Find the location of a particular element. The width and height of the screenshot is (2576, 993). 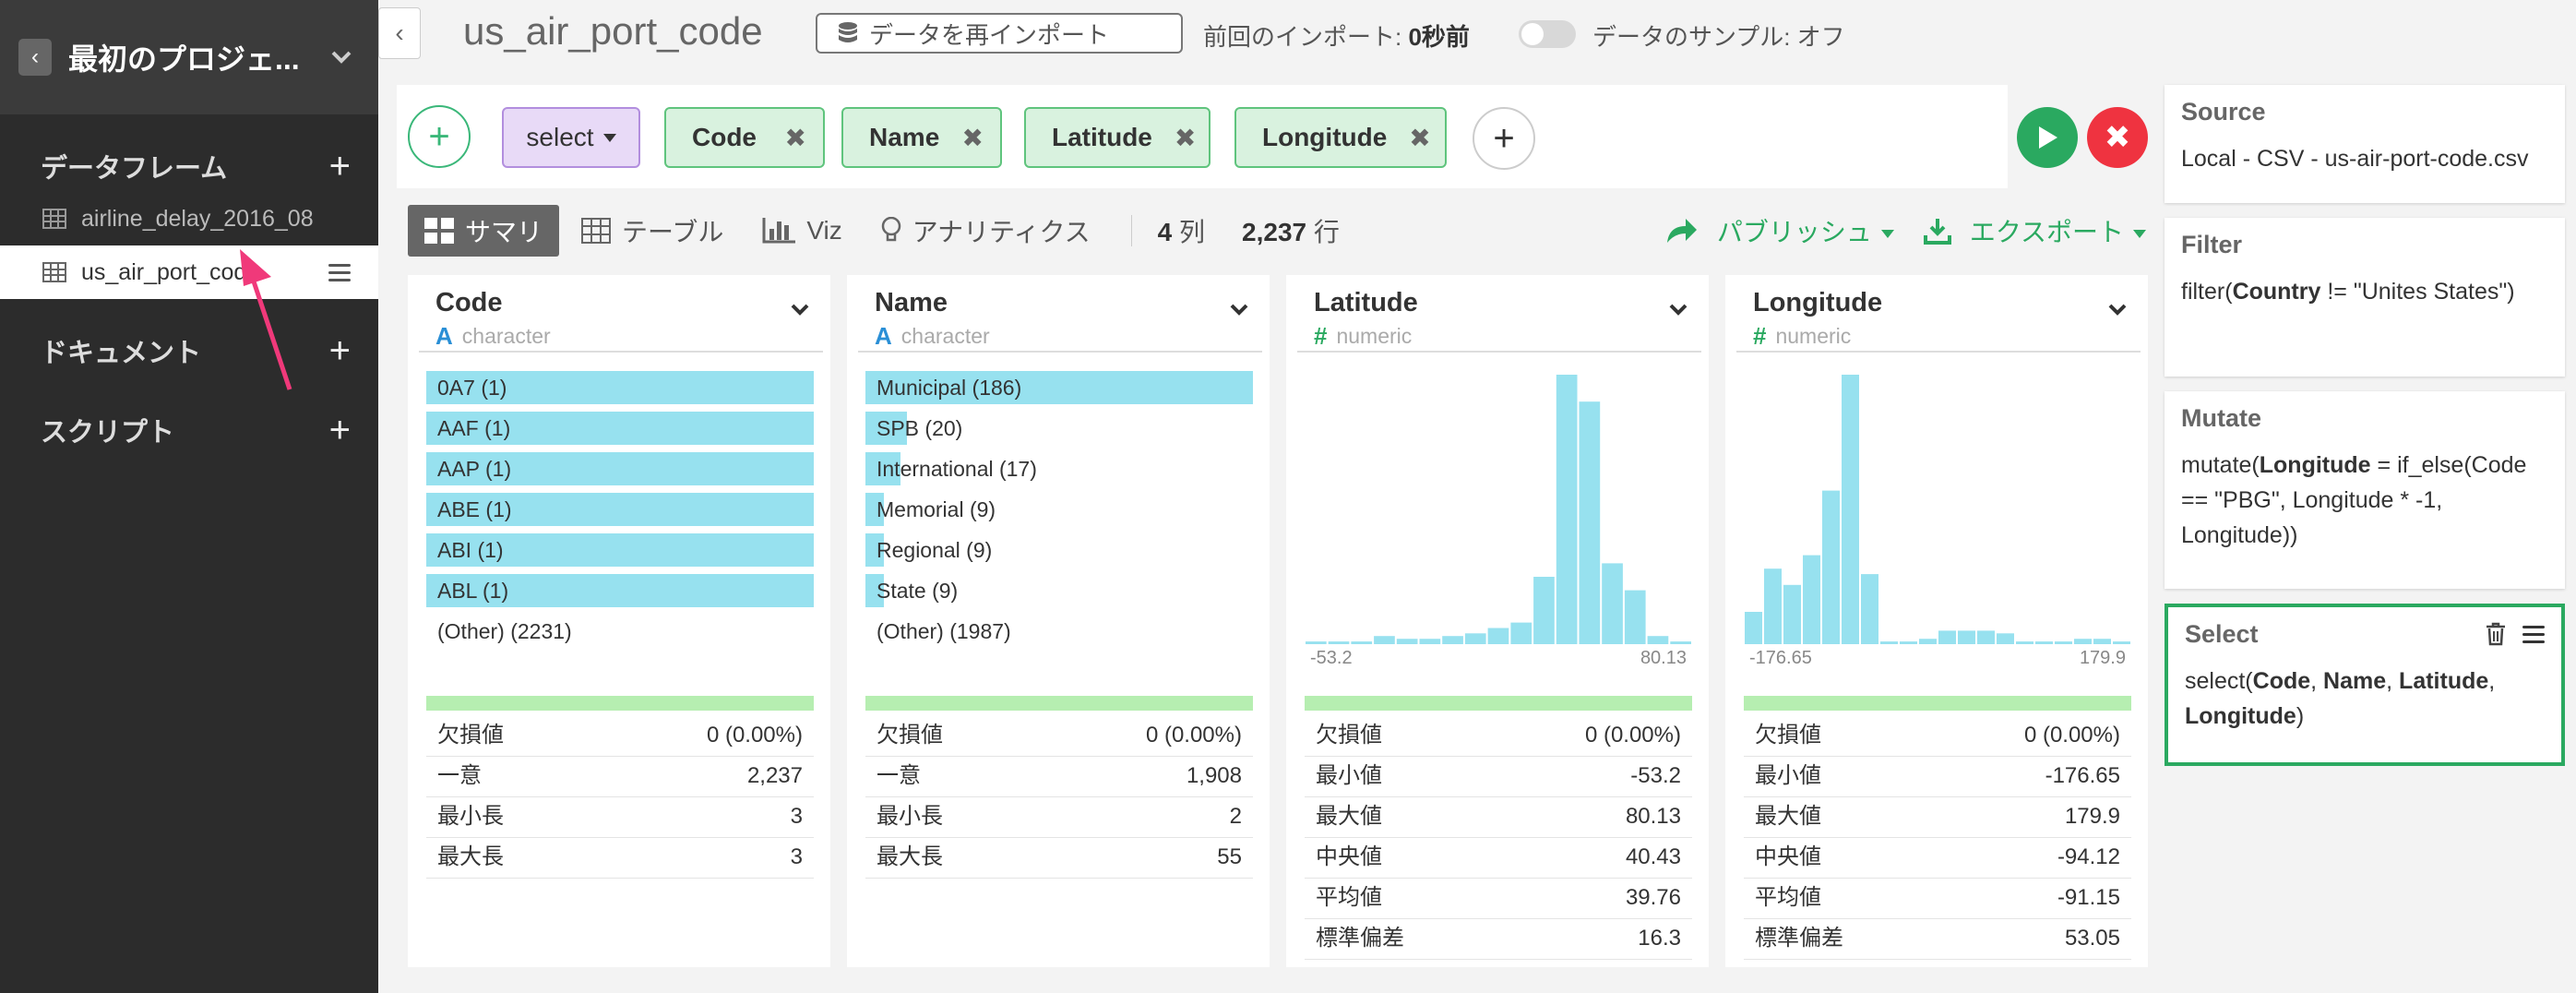

tab-summary: サマリ is located at coordinates (484, 231).